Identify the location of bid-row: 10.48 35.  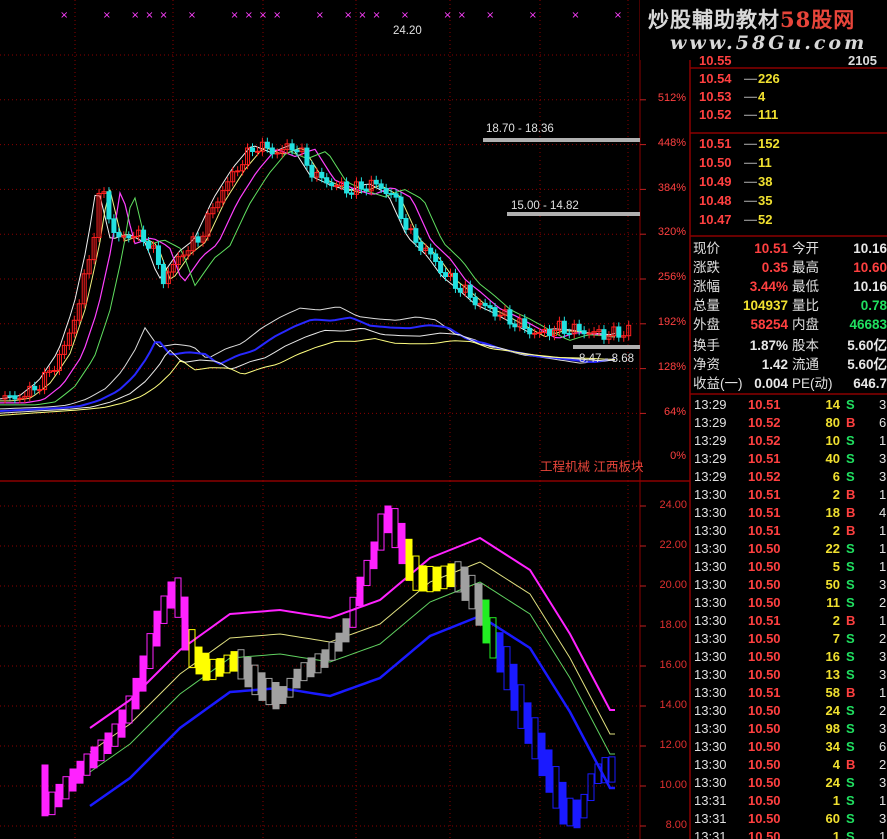
(789, 201).